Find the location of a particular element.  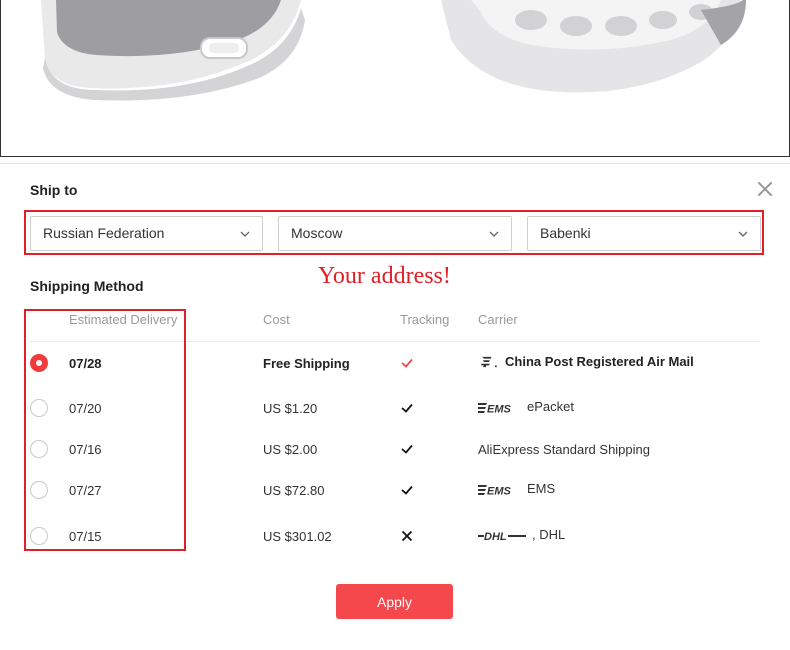

header-tracking: Tracking is located at coordinates (425, 319).